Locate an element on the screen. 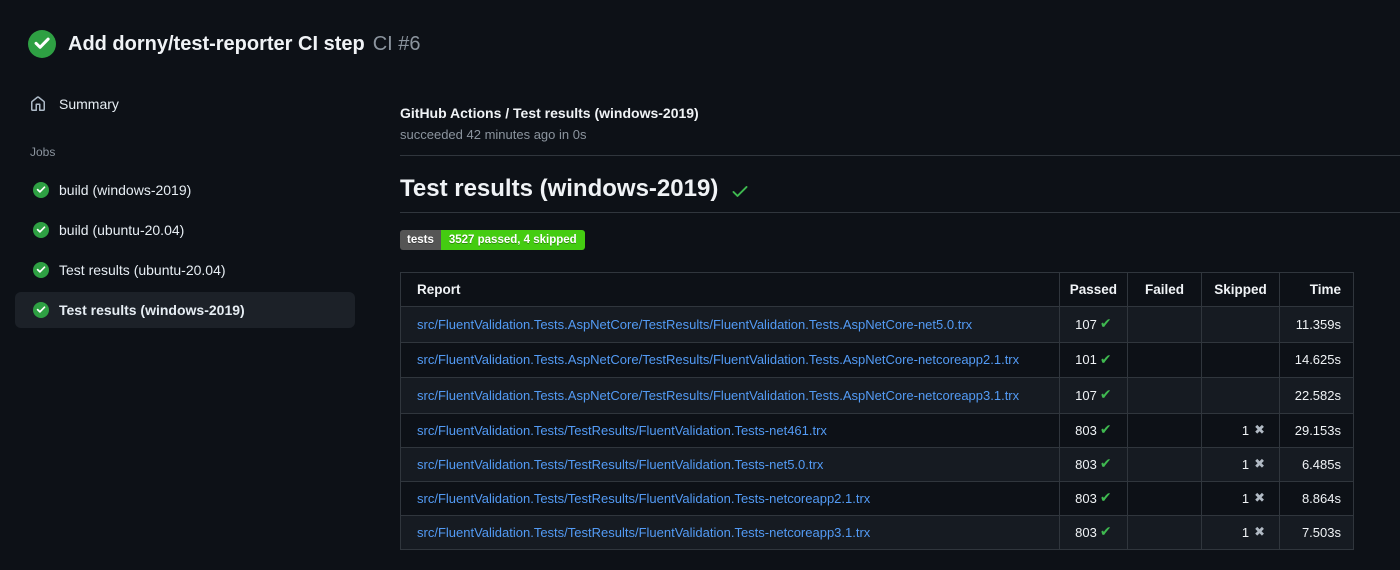 Image resolution: width=1400 pixels, height=570 pixels. job-label: Test results (windows-2019) is located at coordinates (152, 310).